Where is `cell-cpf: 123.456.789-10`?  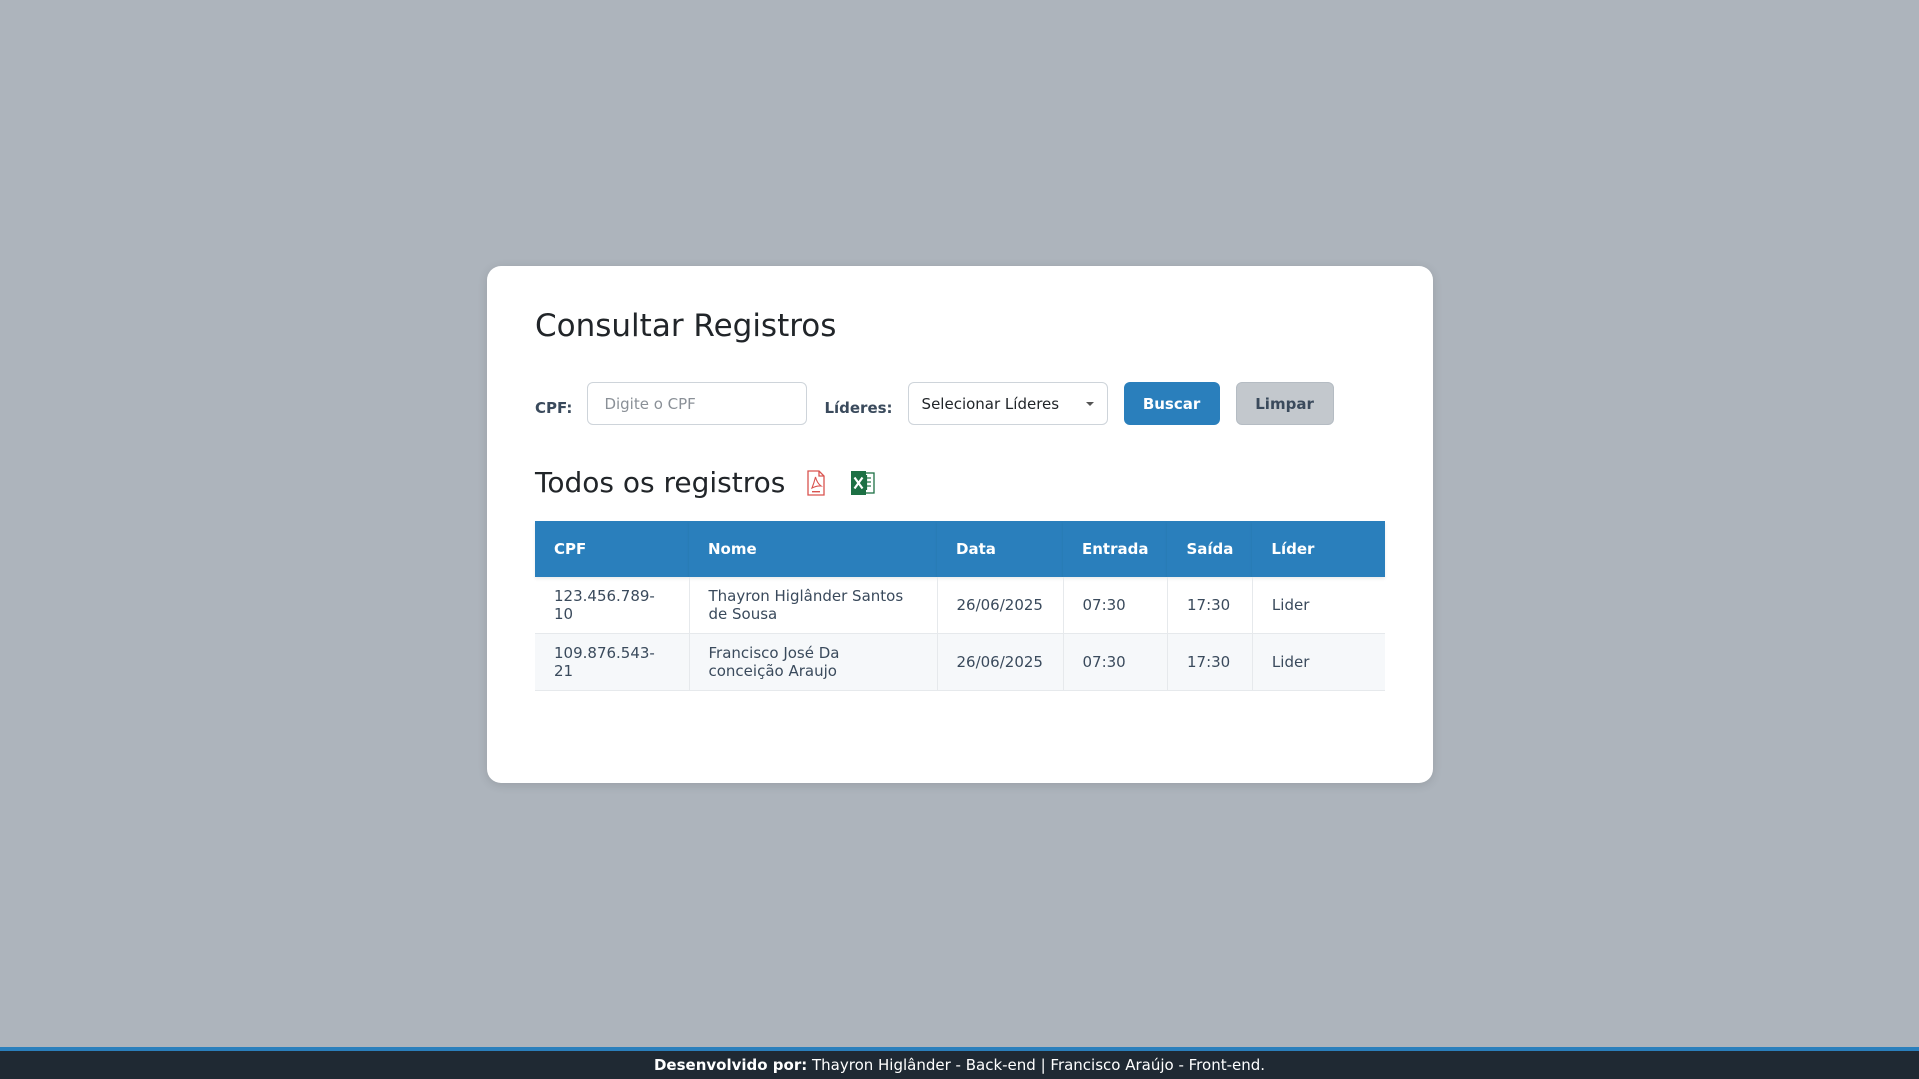 cell-cpf: 123.456.789-10 is located at coordinates (612, 605).